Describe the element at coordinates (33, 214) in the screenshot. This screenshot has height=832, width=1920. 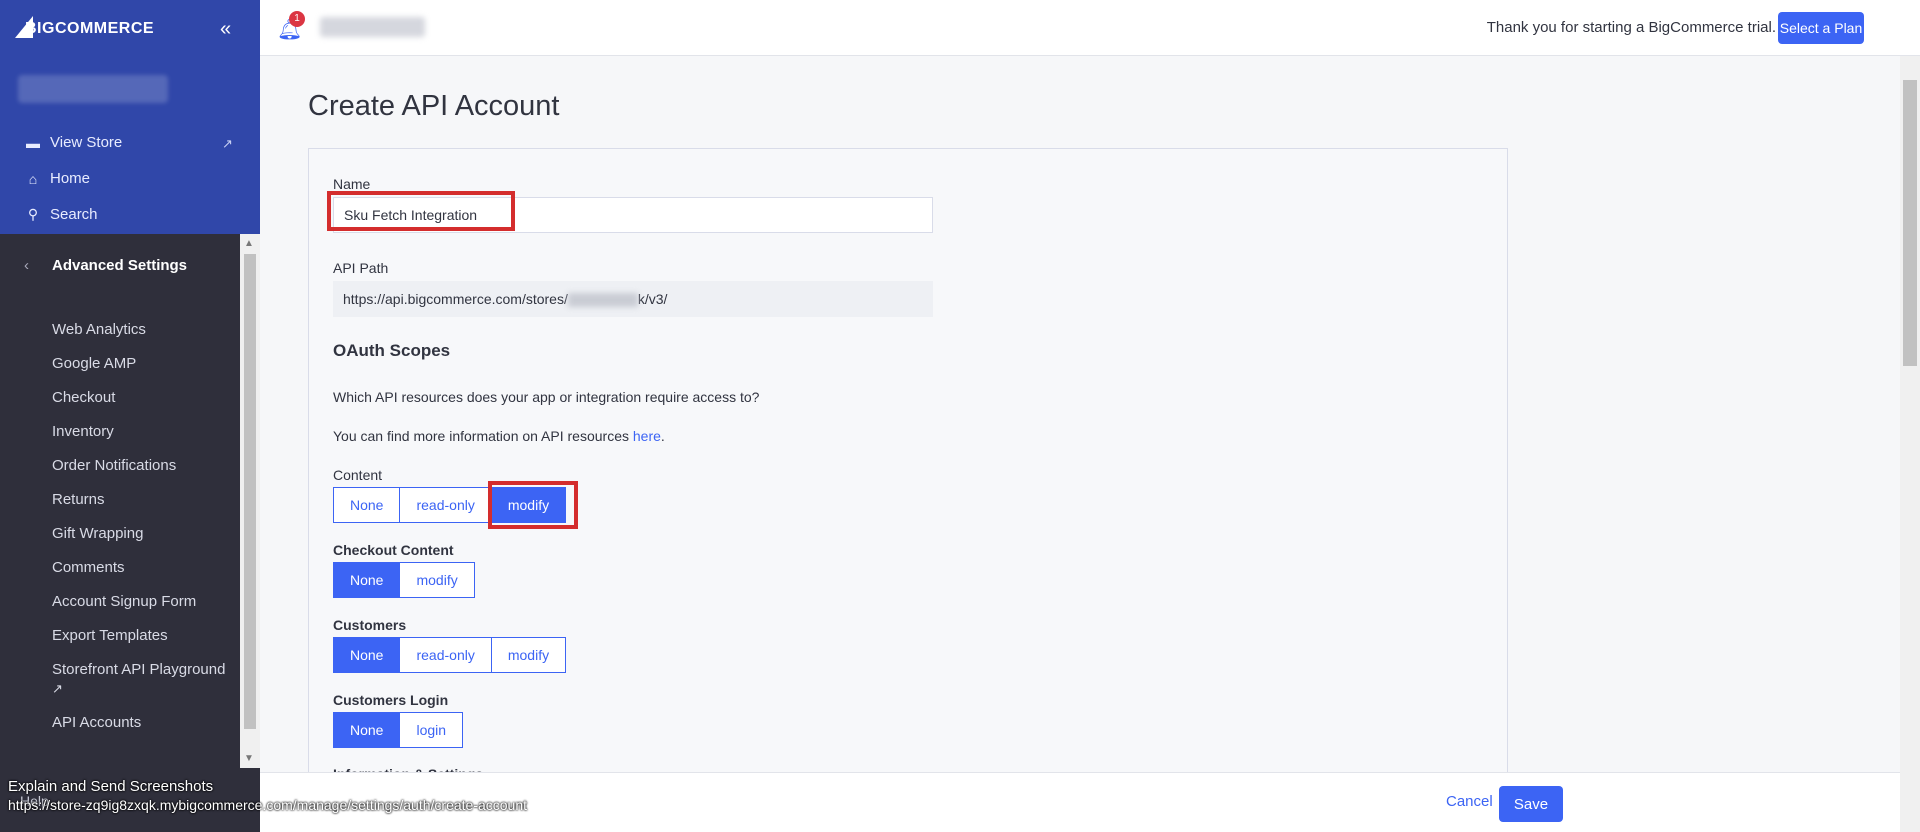
I see `search-icon: ⚲` at that location.